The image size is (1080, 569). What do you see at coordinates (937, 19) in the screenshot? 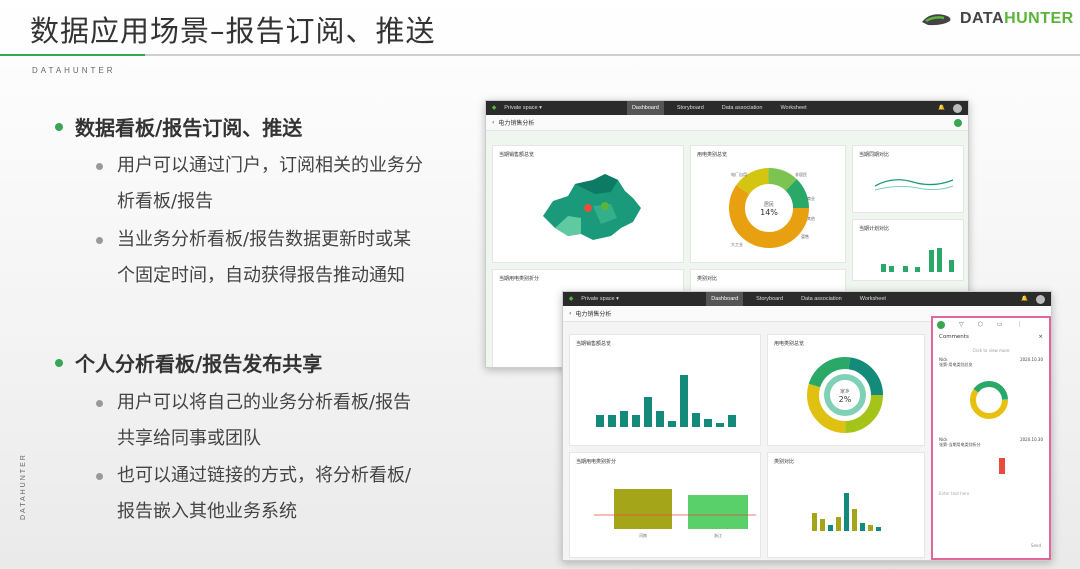
I see `logo-mark-icon` at bounding box center [937, 19].